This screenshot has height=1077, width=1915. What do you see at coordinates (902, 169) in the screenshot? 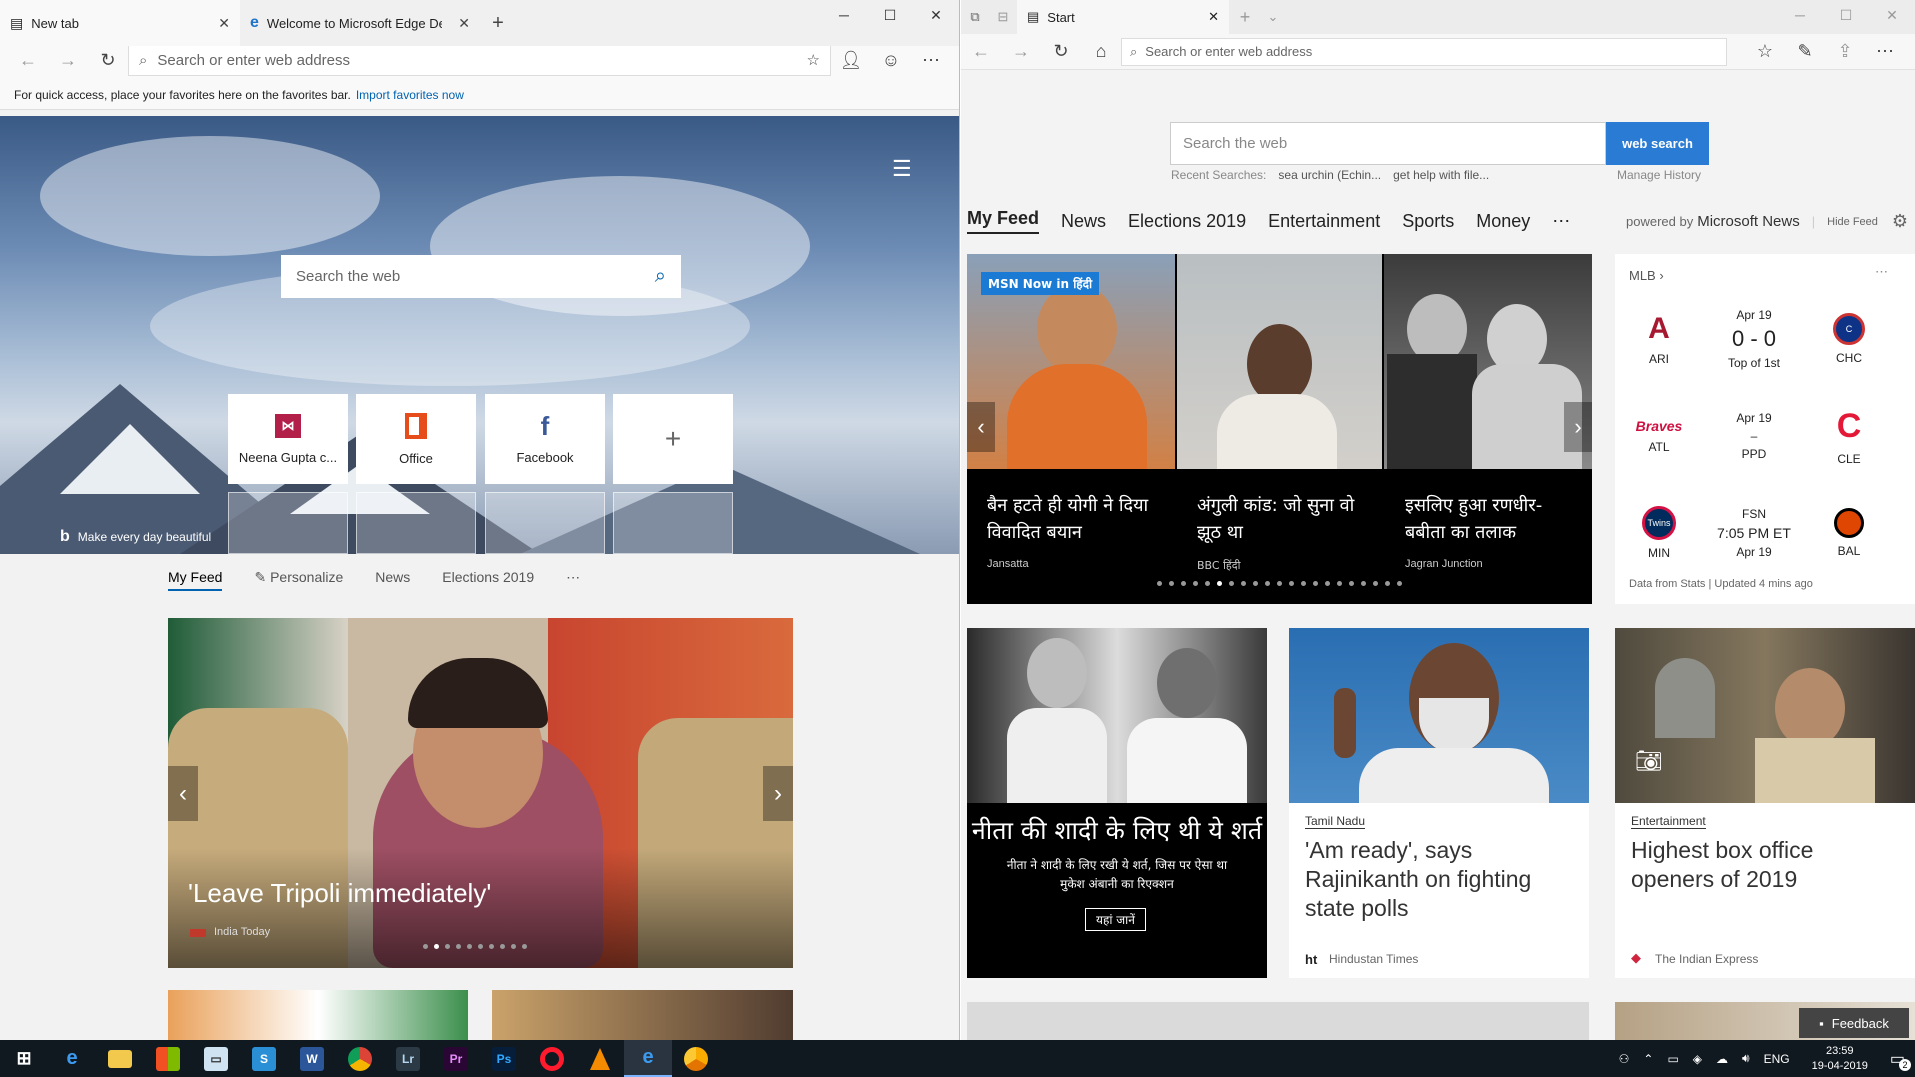
I see `hamburger-menu-icon: ☰` at bounding box center [902, 169].